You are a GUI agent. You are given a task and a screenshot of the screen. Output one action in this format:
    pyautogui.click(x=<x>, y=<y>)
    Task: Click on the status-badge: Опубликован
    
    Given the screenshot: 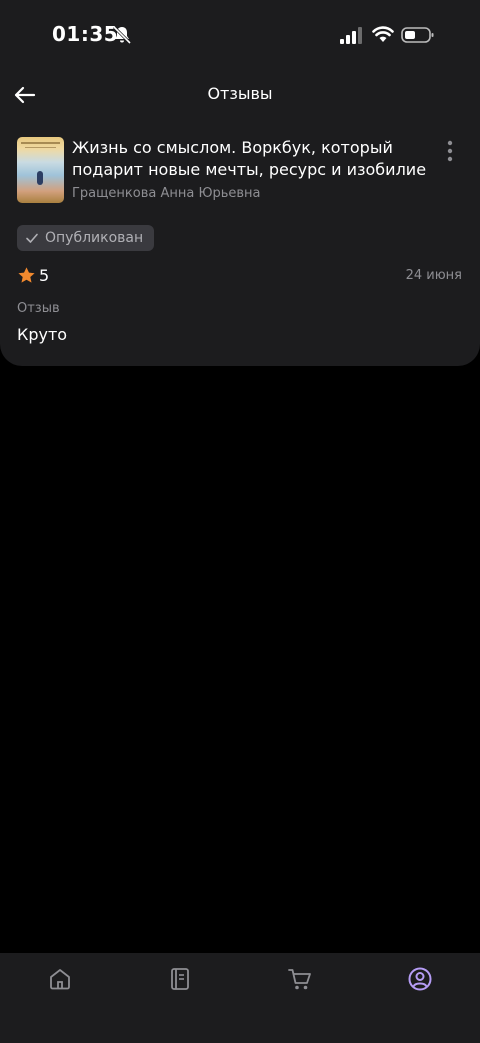 What is the action you would take?
    pyautogui.click(x=86, y=238)
    